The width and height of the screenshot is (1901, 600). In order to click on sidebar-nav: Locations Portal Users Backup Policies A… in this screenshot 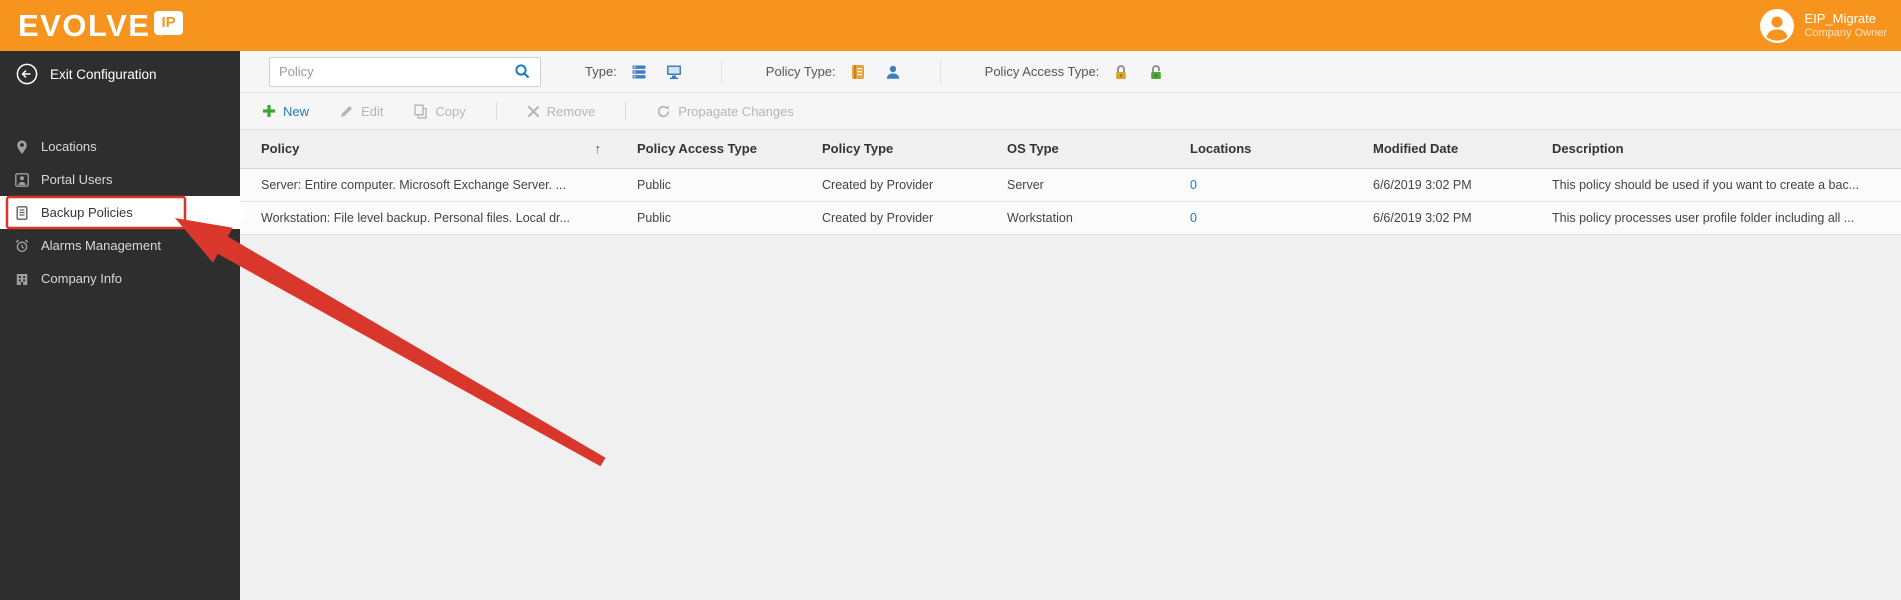, I will do `click(120, 212)`.